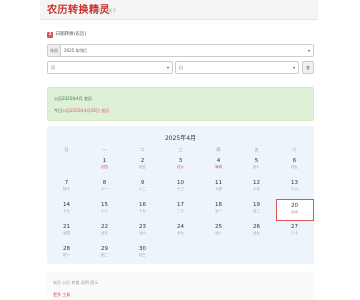  I want to click on lunar-day: 初四, so click(104, 167).